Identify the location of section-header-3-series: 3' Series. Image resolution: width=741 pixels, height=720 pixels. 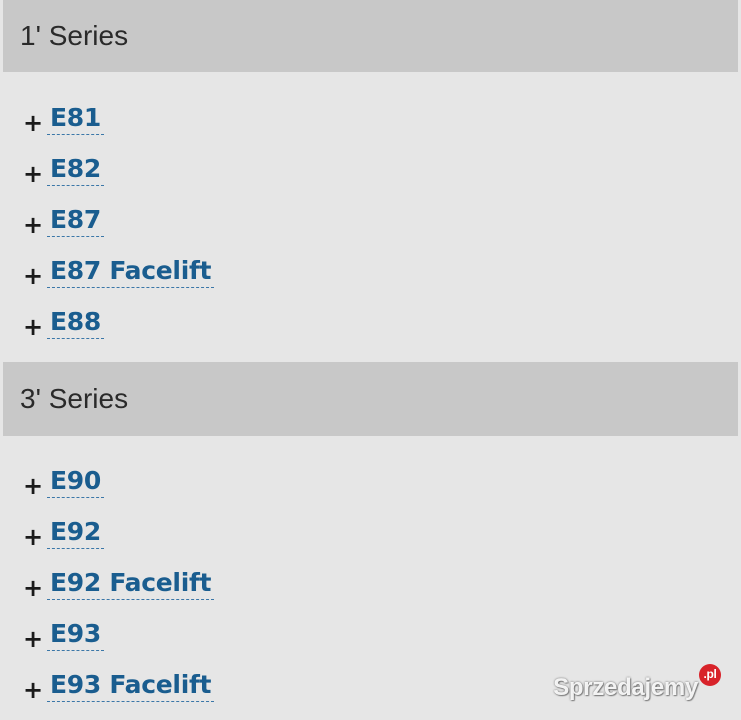
(370, 399).